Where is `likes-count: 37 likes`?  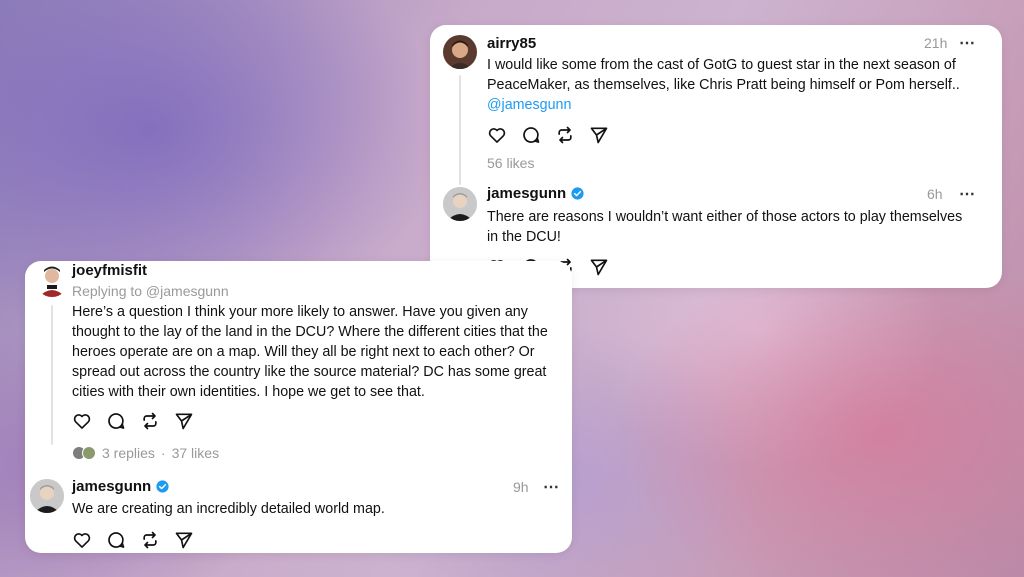
likes-count: 37 likes is located at coordinates (195, 453).